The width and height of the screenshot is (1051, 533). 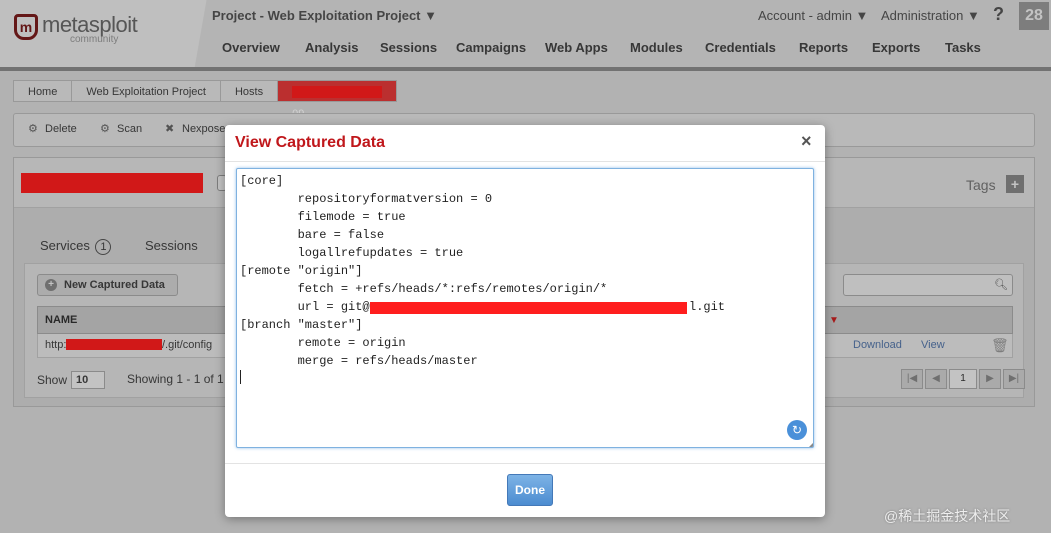 What do you see at coordinates (305, 307) in the screenshot?
I see `code-line: url = git@` at bounding box center [305, 307].